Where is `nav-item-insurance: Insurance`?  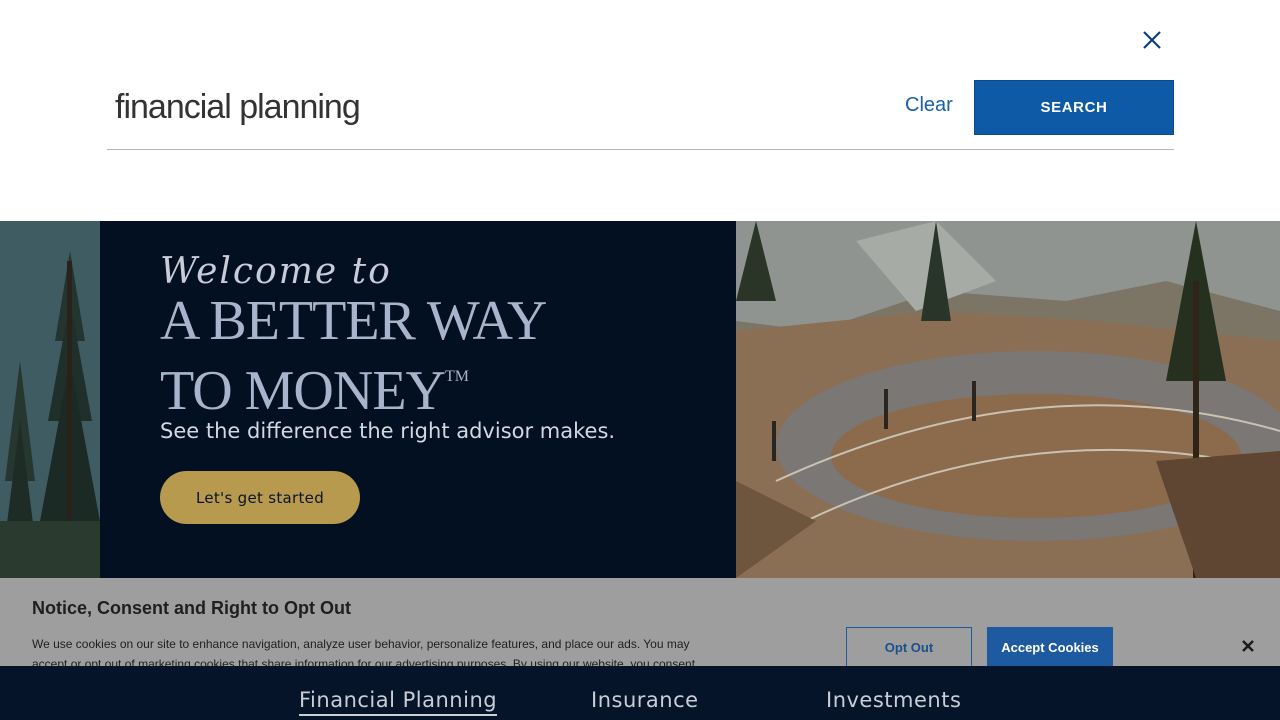 nav-item-insurance: Insurance is located at coordinates (645, 700).